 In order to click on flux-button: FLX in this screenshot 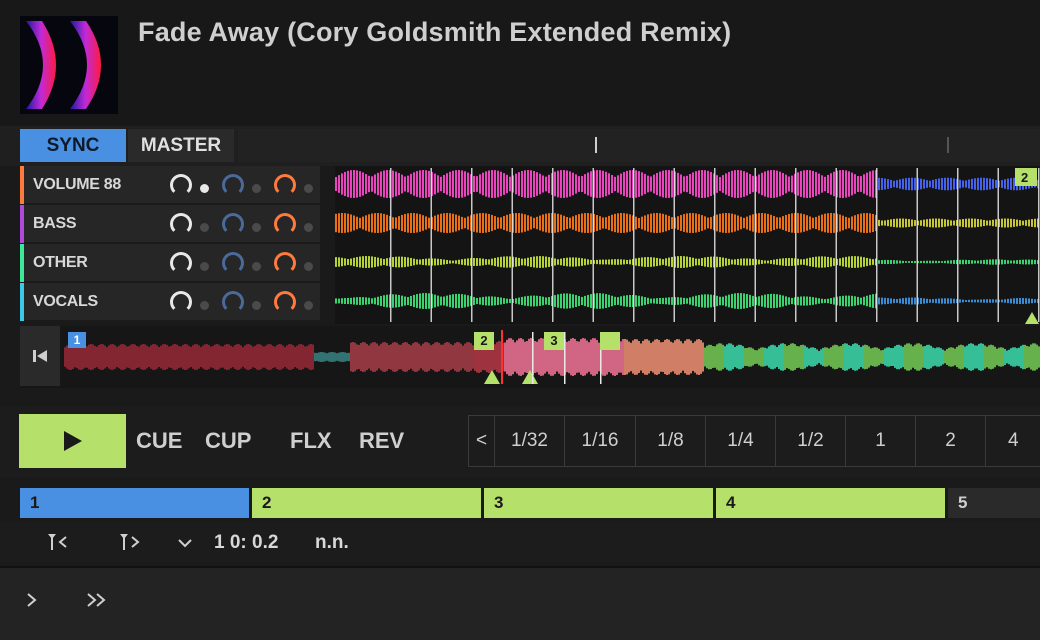, I will do `click(311, 441)`.